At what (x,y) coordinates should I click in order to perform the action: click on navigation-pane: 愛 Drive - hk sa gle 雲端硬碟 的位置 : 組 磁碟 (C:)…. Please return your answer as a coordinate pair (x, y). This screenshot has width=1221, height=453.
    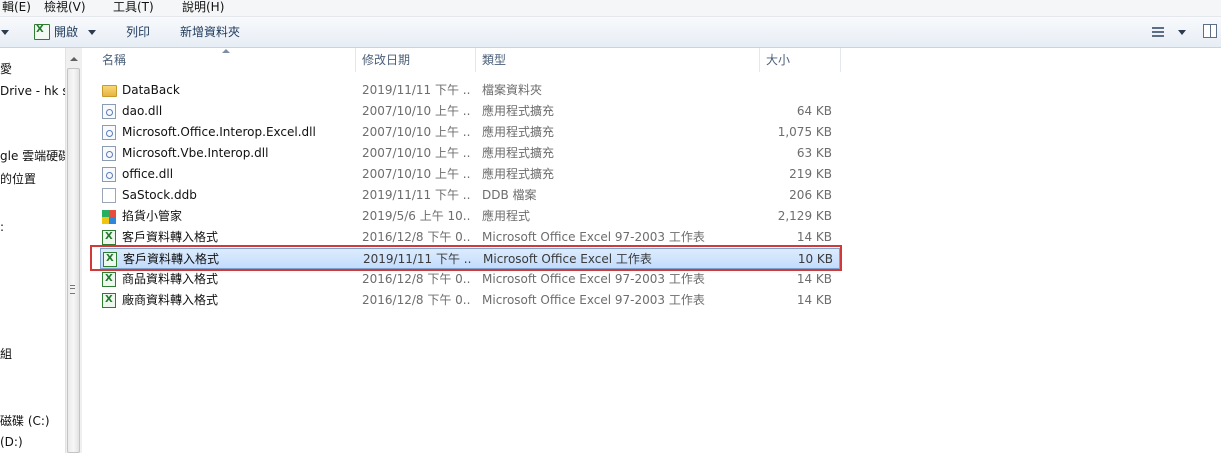
    Looking at the image, I should click on (32, 250).